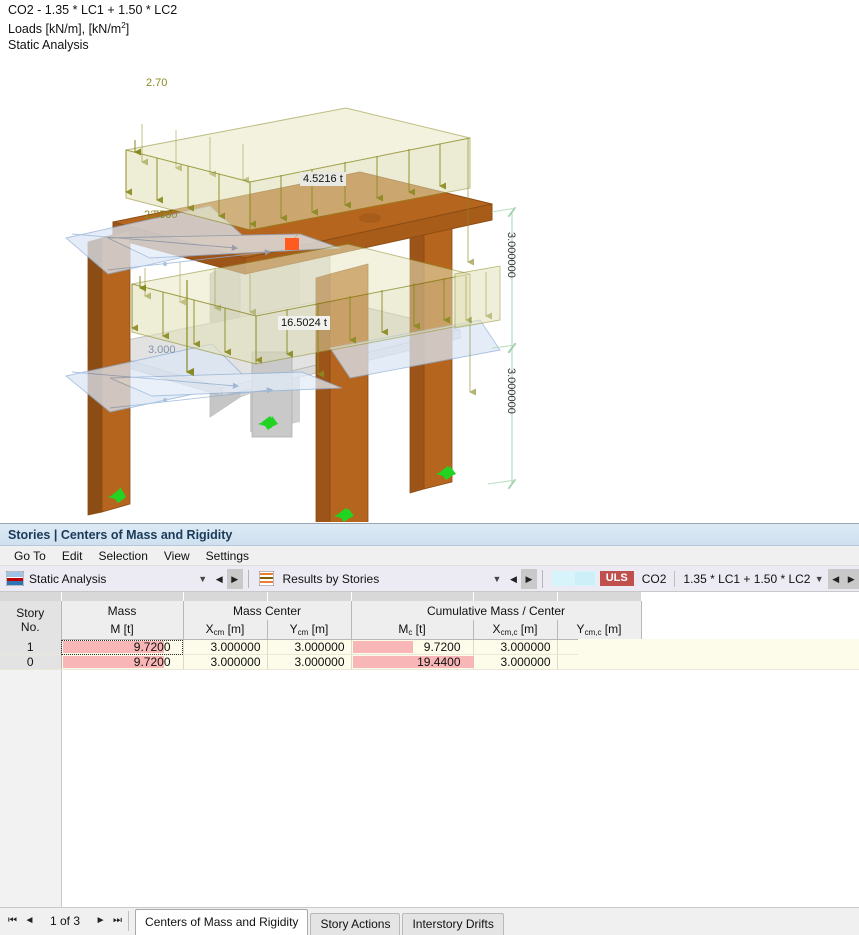 The height and width of the screenshot is (935, 859). Describe the element at coordinates (72, 556) in the screenshot. I see `menu-item-edit: Edit` at that location.